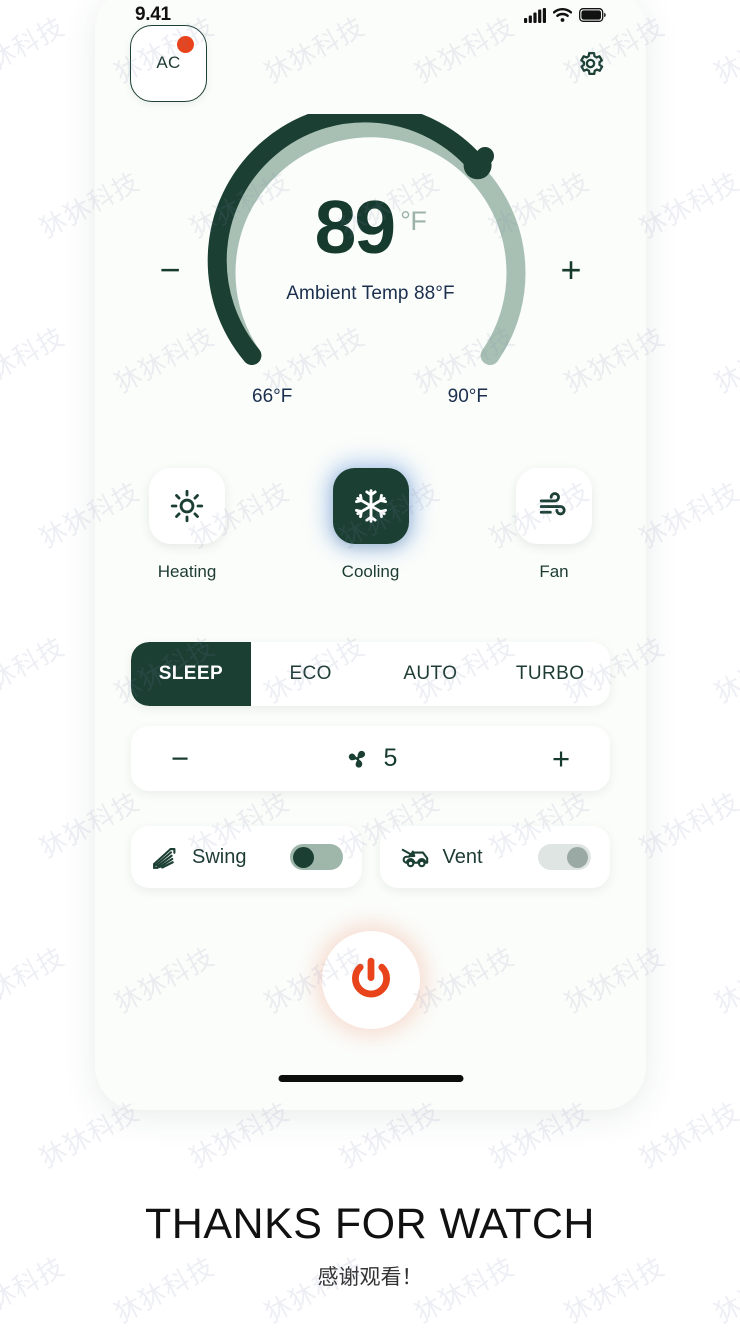 The width and height of the screenshot is (740, 1341). Describe the element at coordinates (431, 674) in the screenshot. I see `tab-auto: AUTO` at that location.